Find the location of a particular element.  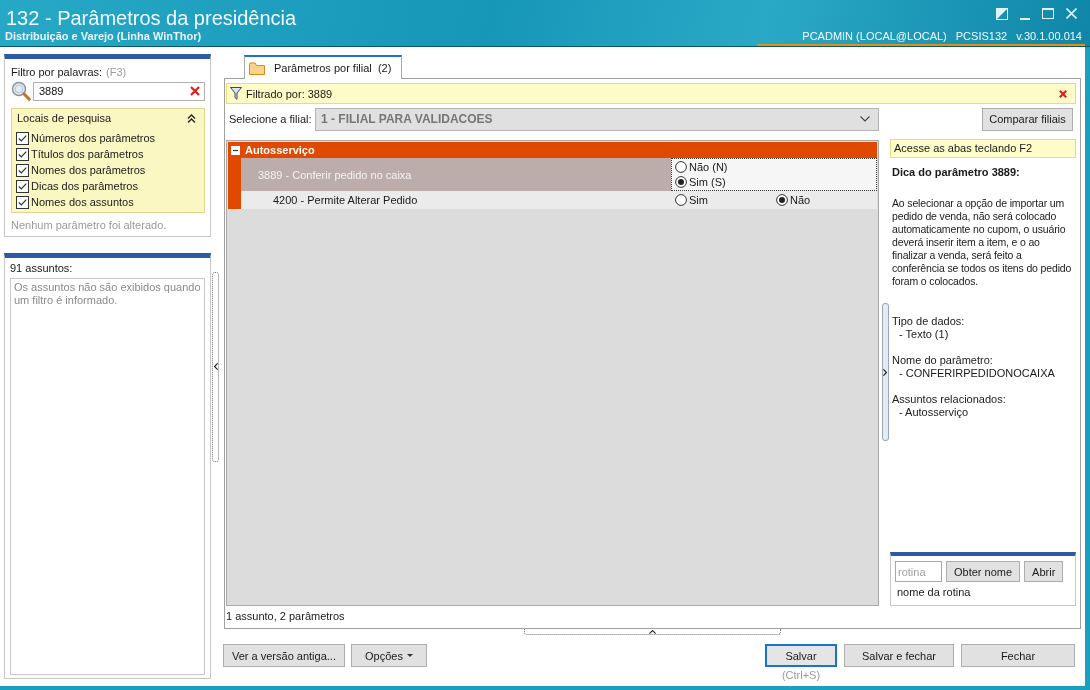

double-chevron-icon is located at coordinates (191, 118).